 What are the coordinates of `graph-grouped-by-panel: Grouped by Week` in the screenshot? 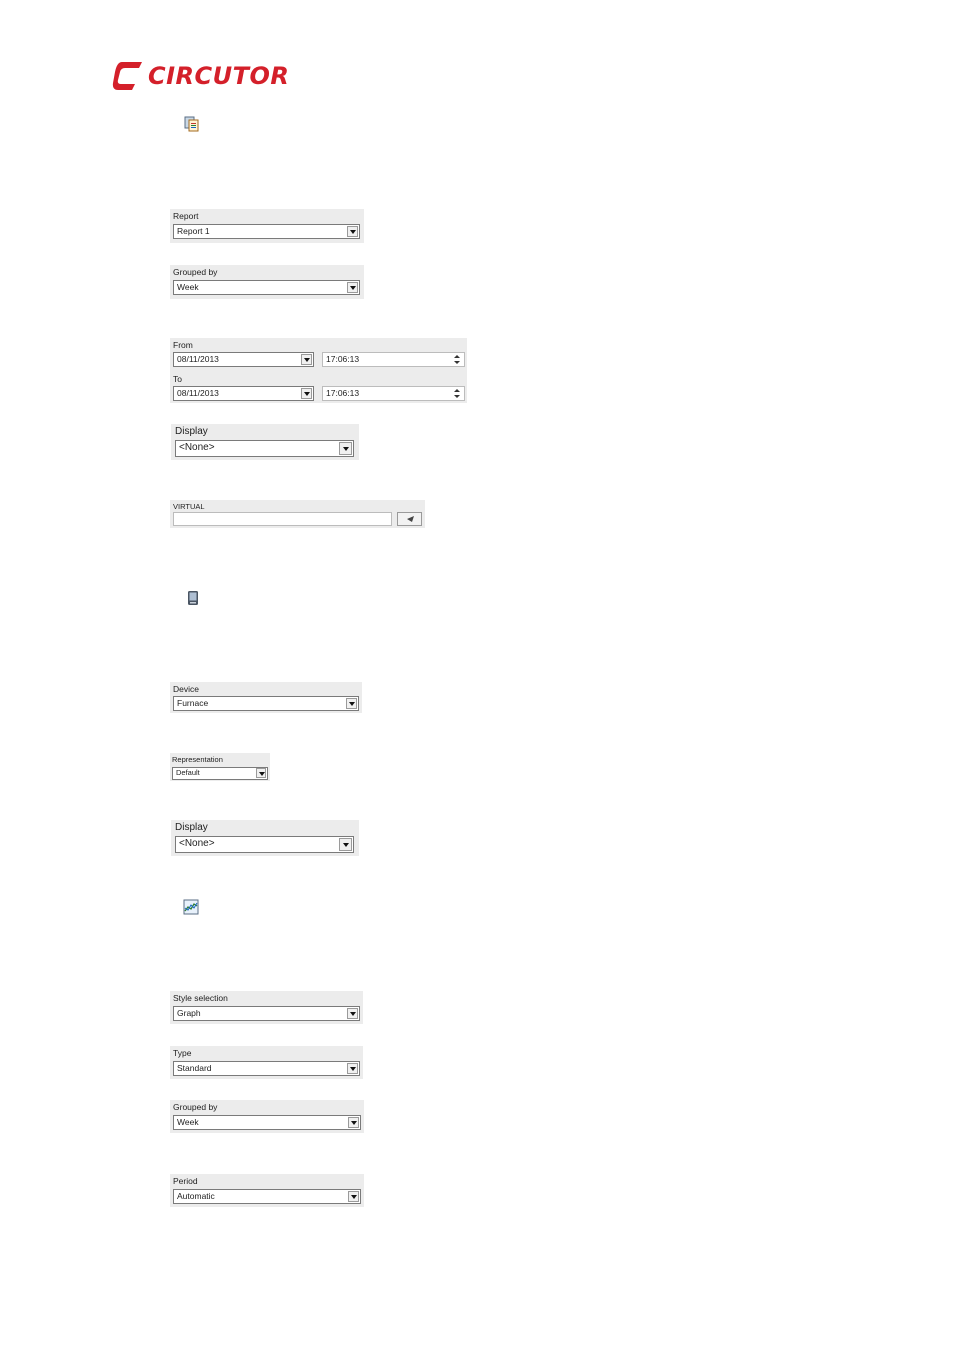 It's located at (267, 1116).